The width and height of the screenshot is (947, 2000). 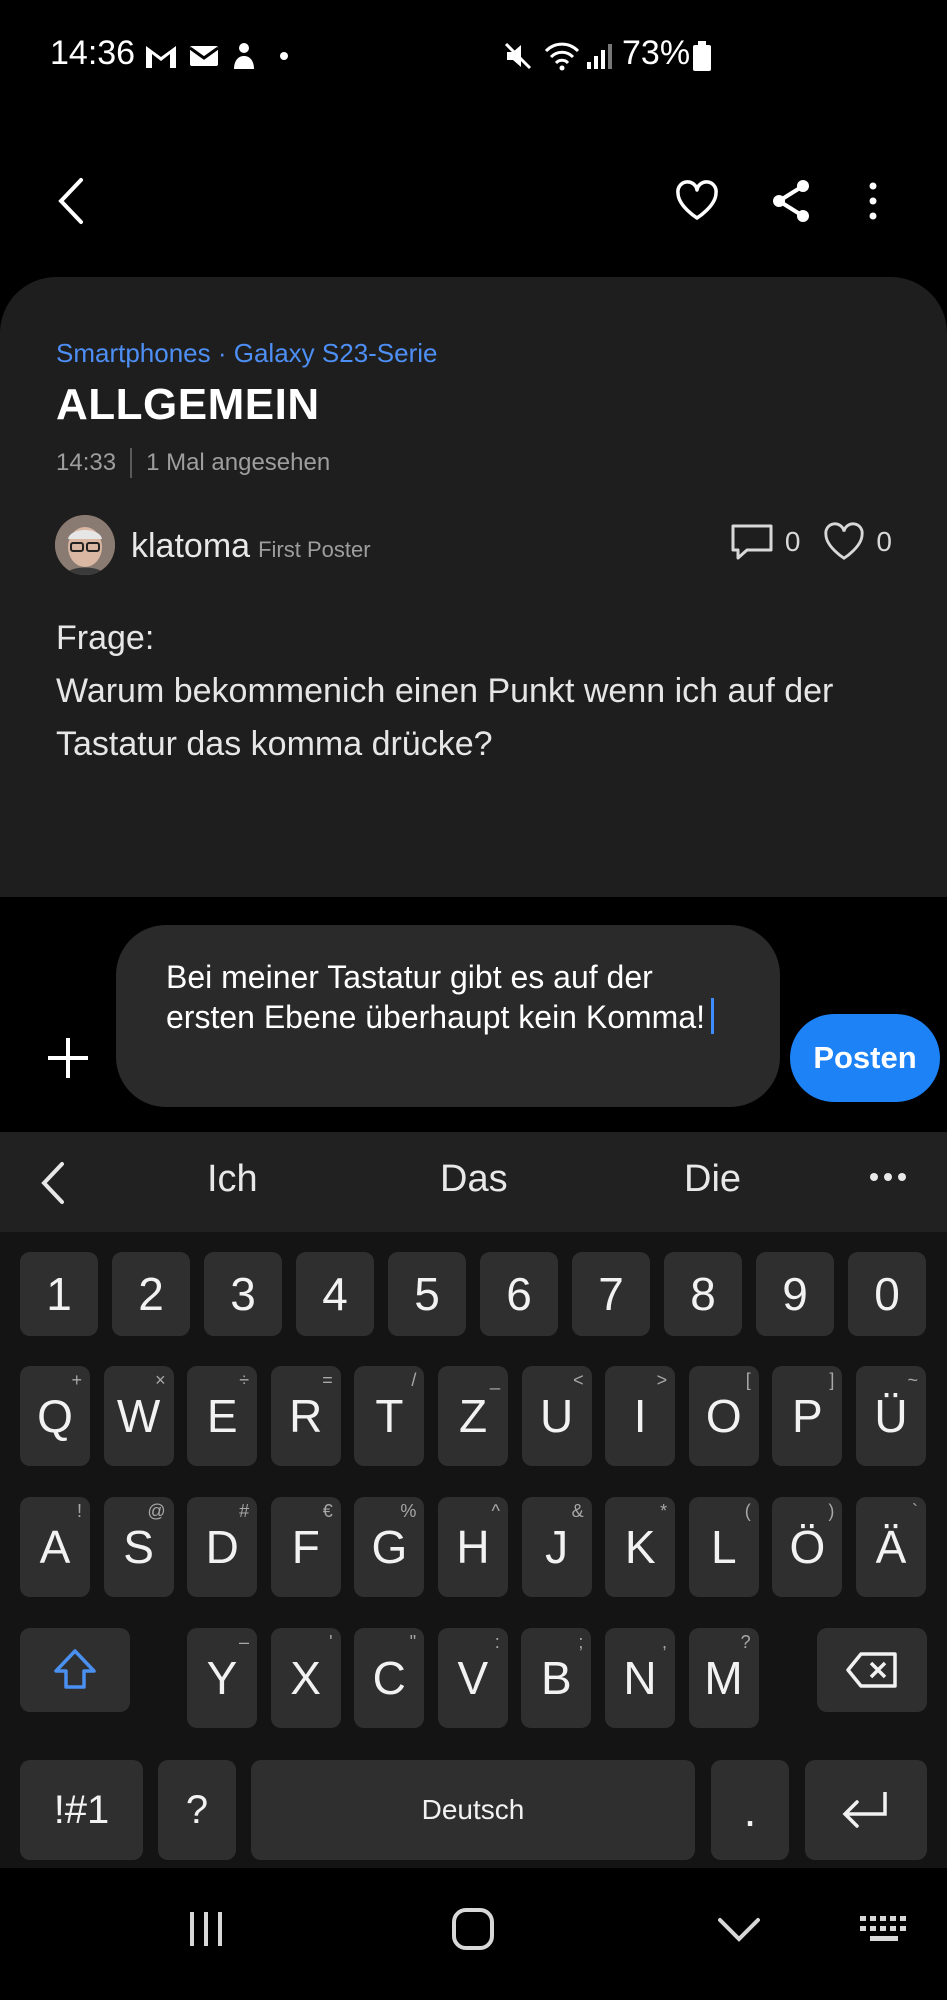 I want to click on key-2: 2, so click(x=151, y=1294).